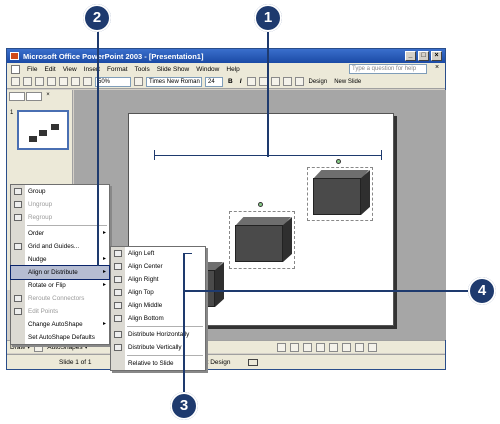  I want to click on menu-item-reroute-connectors: Reroute Connectors, so click(60, 298).